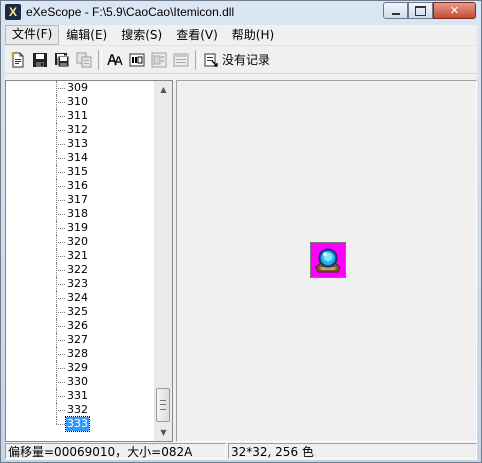 This screenshot has width=482, height=463. I want to click on tree-item: 333, so click(81, 424).